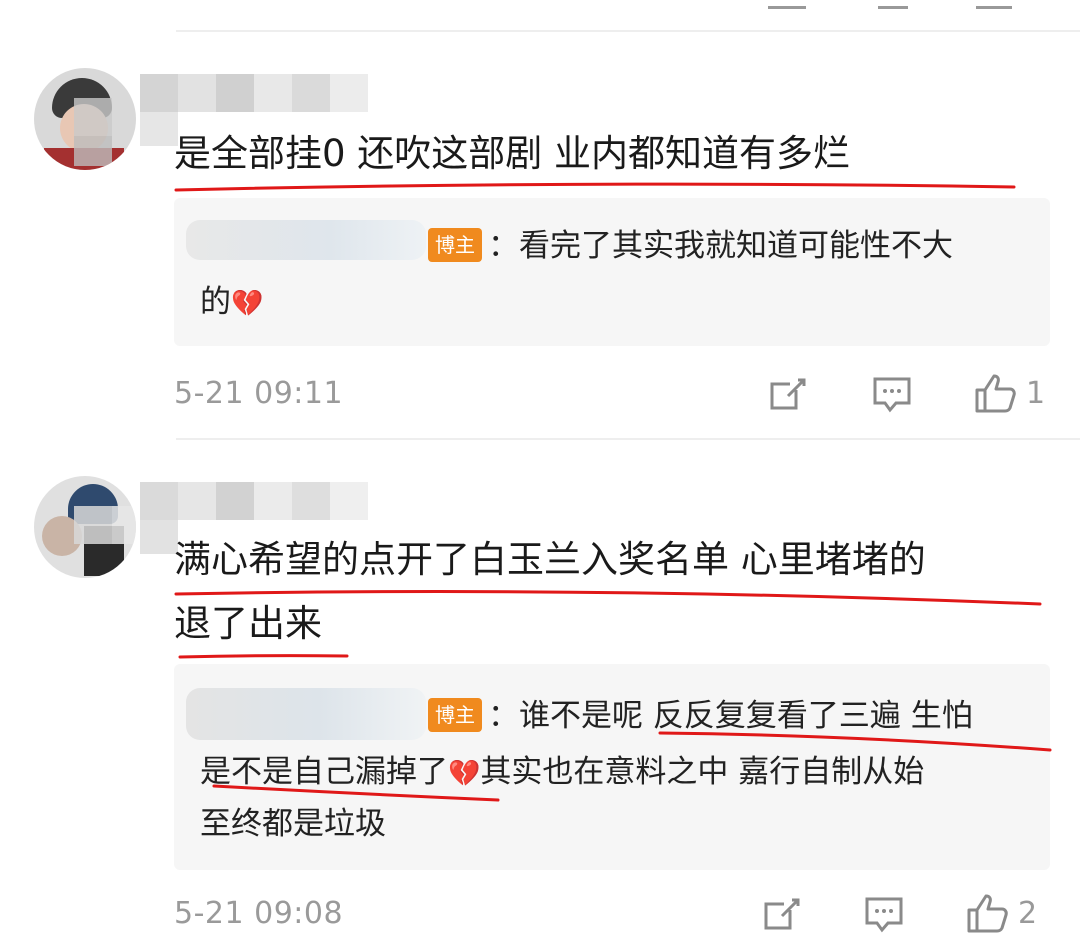  Describe the element at coordinates (787, 4) in the screenshot. I see `prev-share-icon` at that location.